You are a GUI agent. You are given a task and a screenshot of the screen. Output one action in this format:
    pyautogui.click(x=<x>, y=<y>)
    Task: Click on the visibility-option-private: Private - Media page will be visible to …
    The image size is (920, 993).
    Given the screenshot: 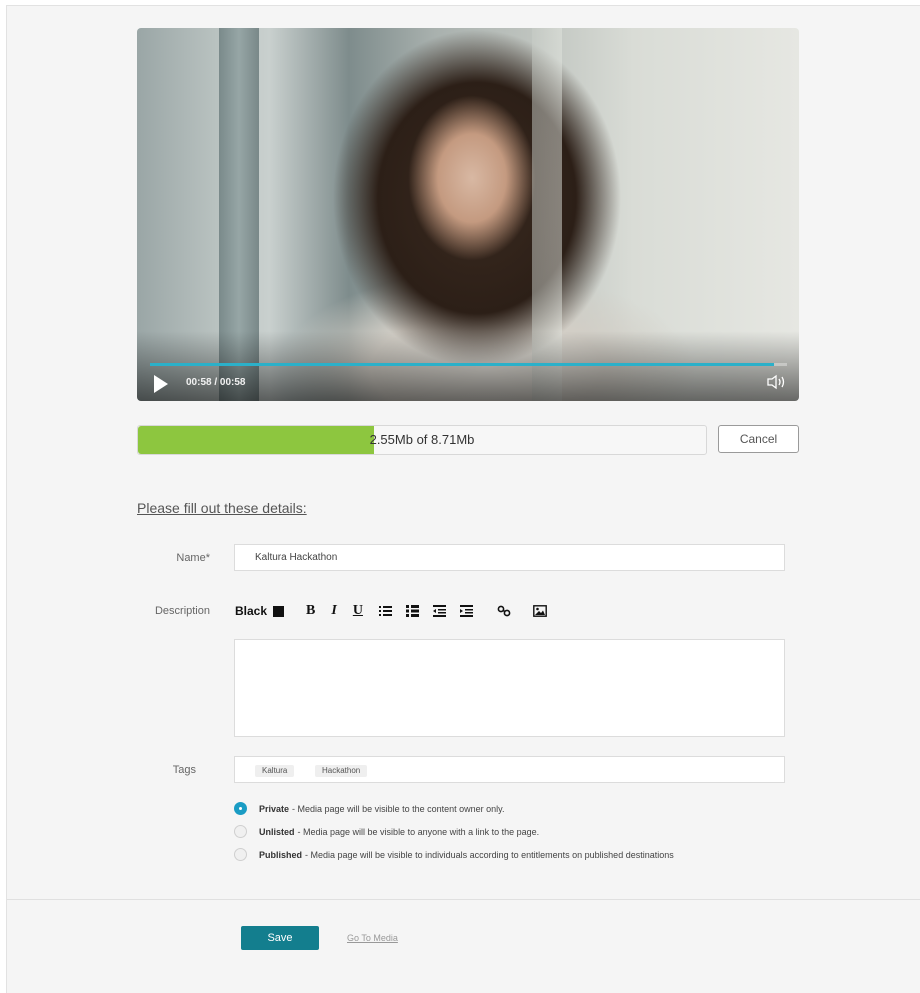 What is the action you would take?
    pyautogui.click(x=369, y=808)
    